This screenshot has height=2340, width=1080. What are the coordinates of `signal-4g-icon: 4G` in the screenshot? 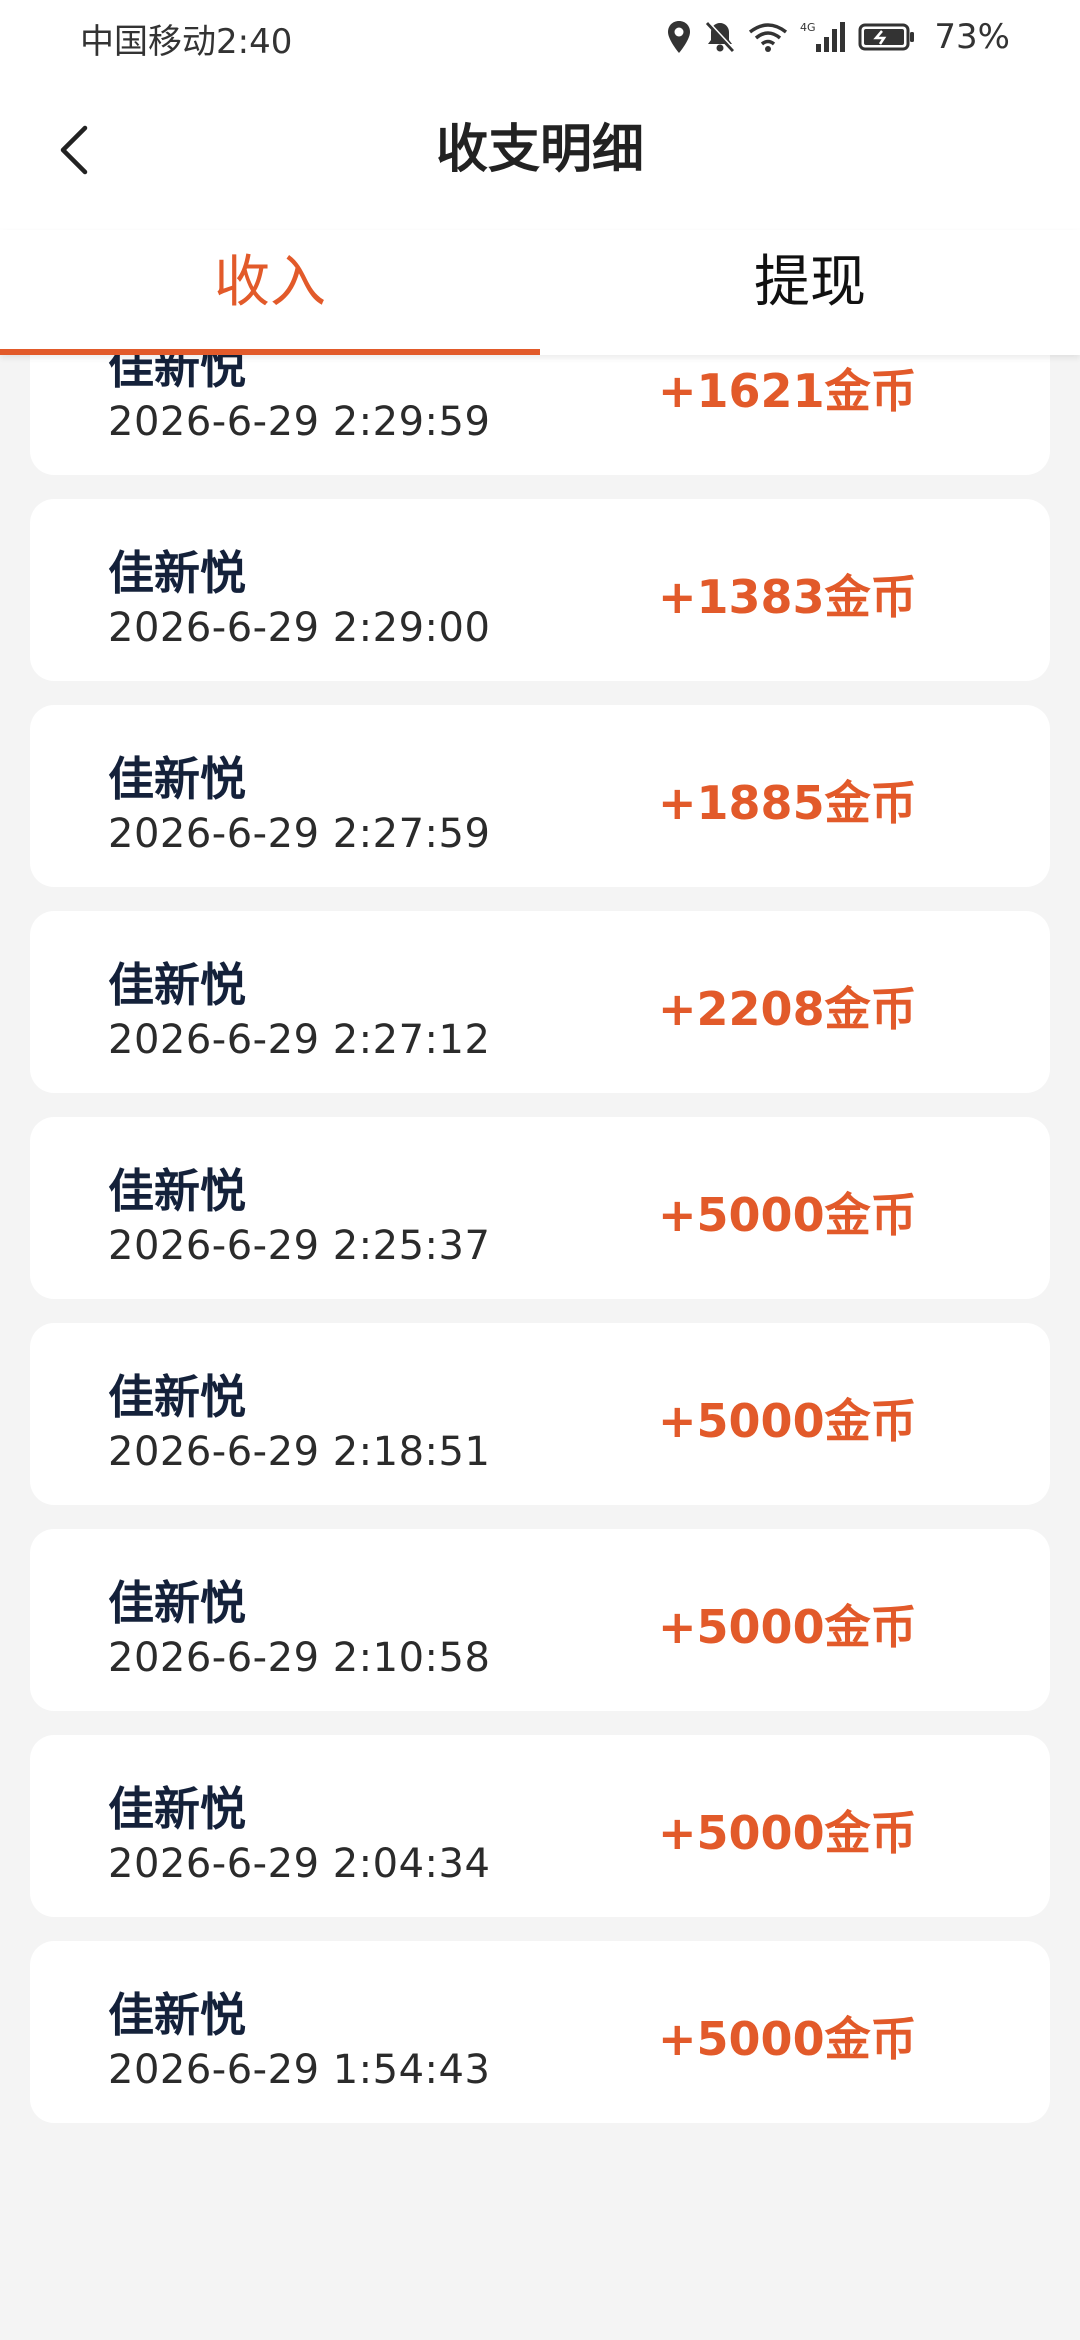 It's located at (823, 37).